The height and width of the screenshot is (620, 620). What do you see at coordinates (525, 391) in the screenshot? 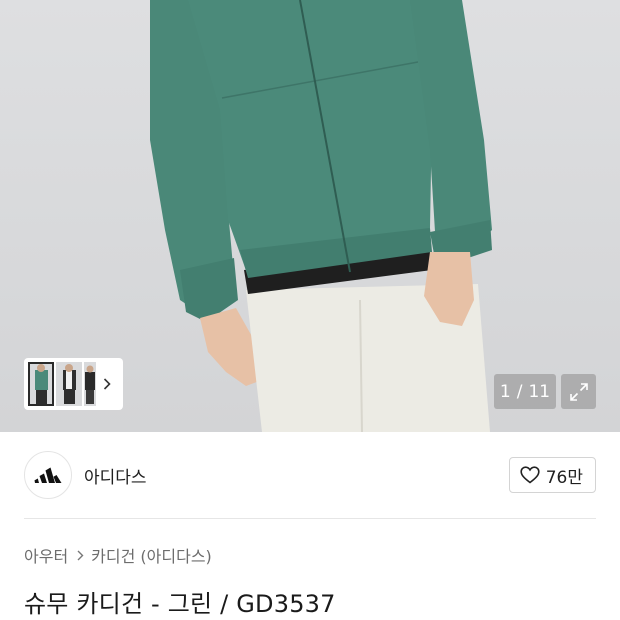
I see `image-counter: 1 / 11` at bounding box center [525, 391].